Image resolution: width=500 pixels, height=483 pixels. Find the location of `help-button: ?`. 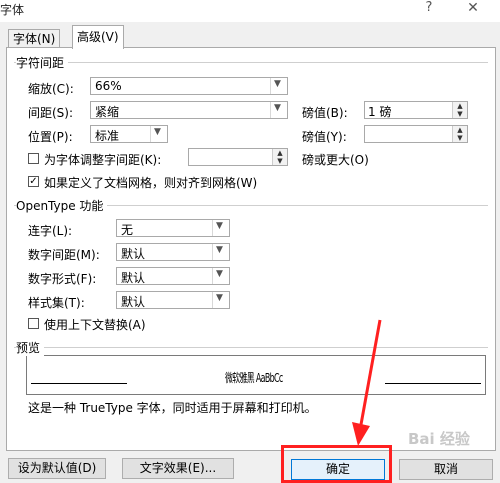

help-button: ? is located at coordinates (429, 9).